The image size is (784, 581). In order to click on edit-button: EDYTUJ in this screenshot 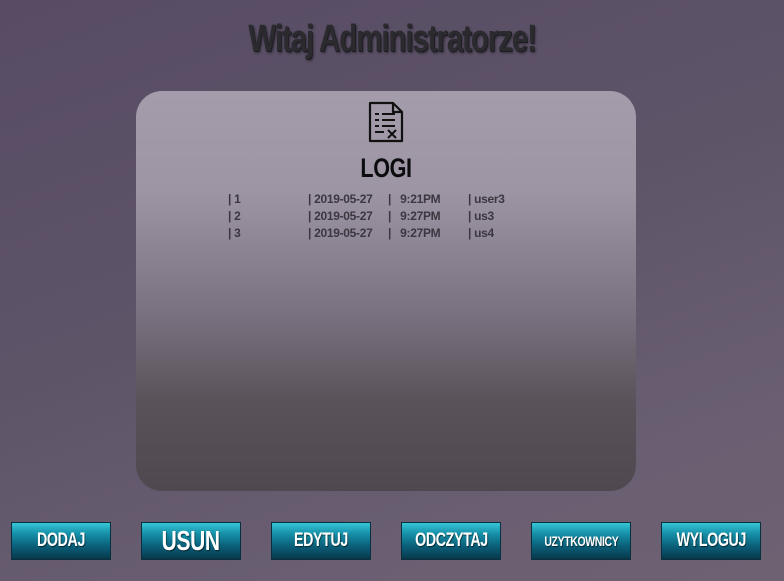, I will do `click(321, 541)`.